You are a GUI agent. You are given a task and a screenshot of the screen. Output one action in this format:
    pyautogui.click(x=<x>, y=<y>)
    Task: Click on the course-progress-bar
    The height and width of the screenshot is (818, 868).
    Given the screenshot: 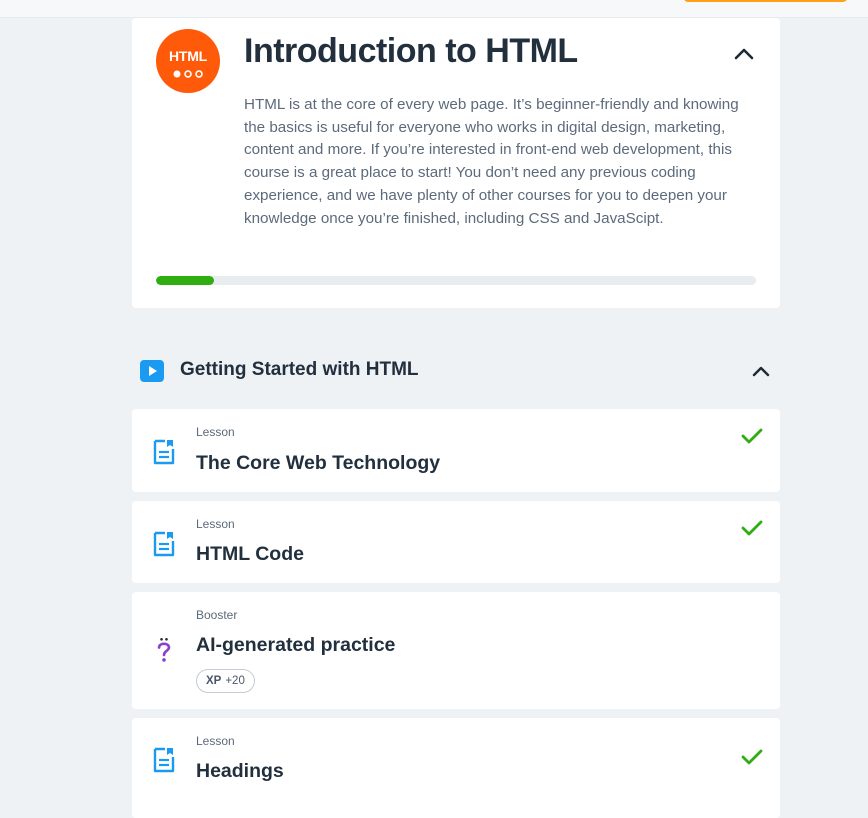 What is the action you would take?
    pyautogui.click(x=456, y=280)
    